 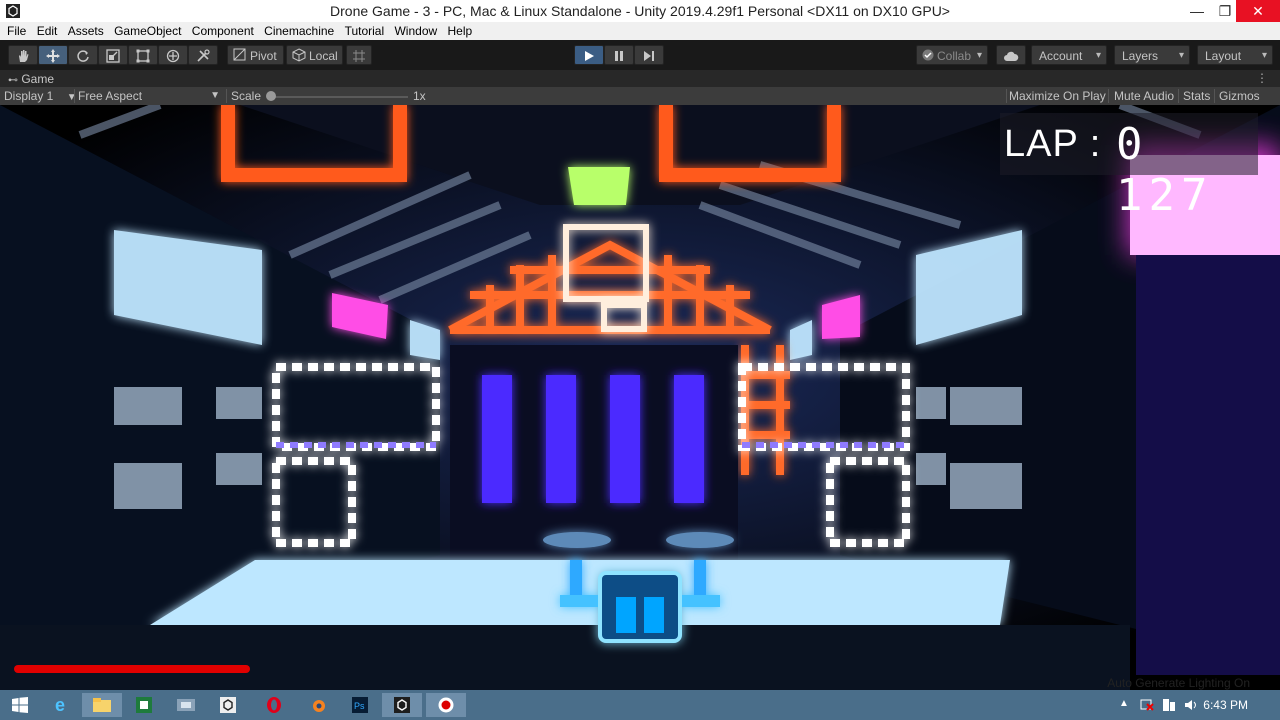 I want to click on taskbar-unity-hub, so click(x=186, y=705).